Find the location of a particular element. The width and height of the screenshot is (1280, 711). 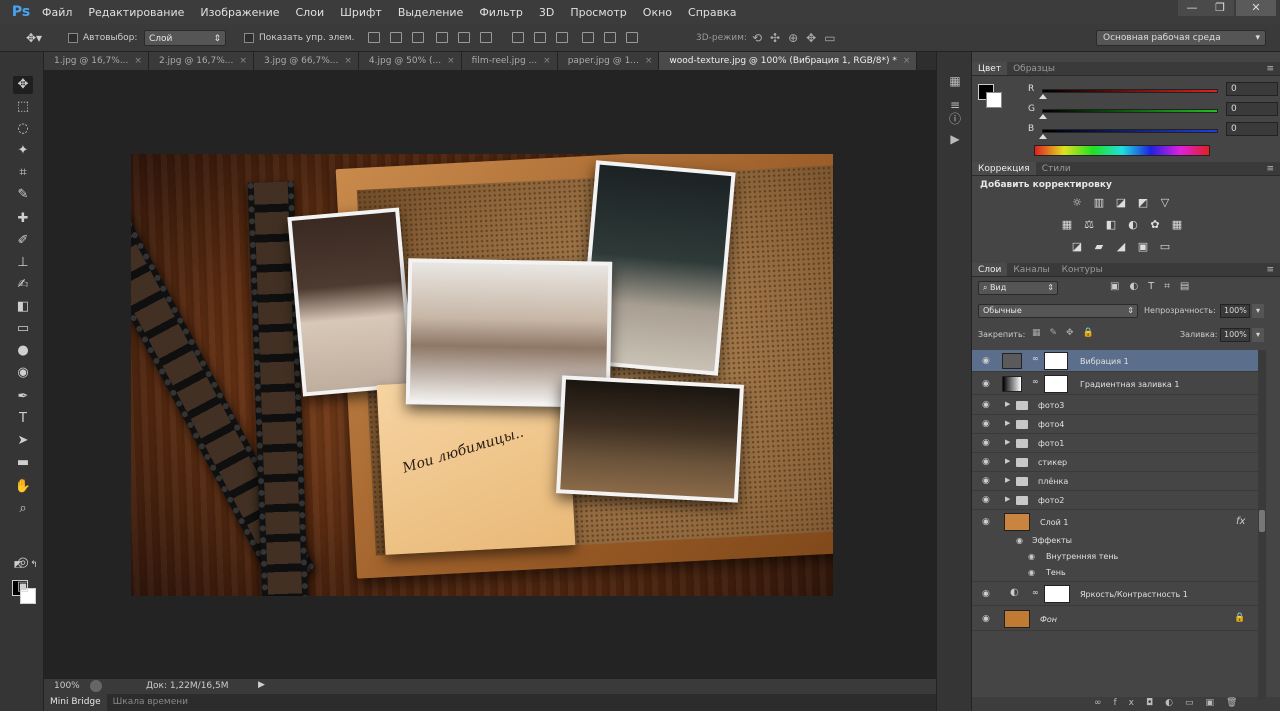

type-tool-icon: T is located at coordinates (23, 419).